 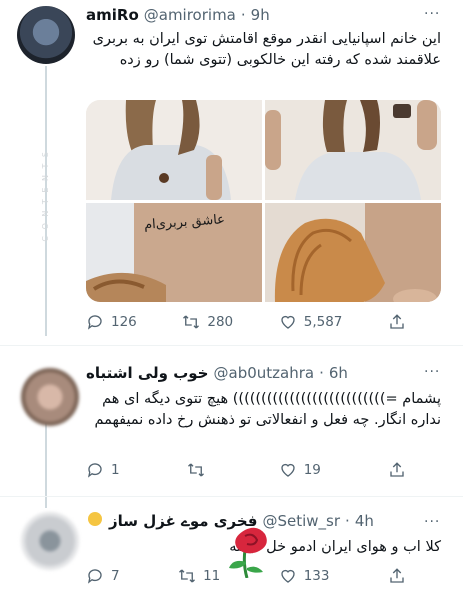 What do you see at coordinates (264, 373) in the screenshot?
I see `user-handle: @ab0utzahra` at bounding box center [264, 373].